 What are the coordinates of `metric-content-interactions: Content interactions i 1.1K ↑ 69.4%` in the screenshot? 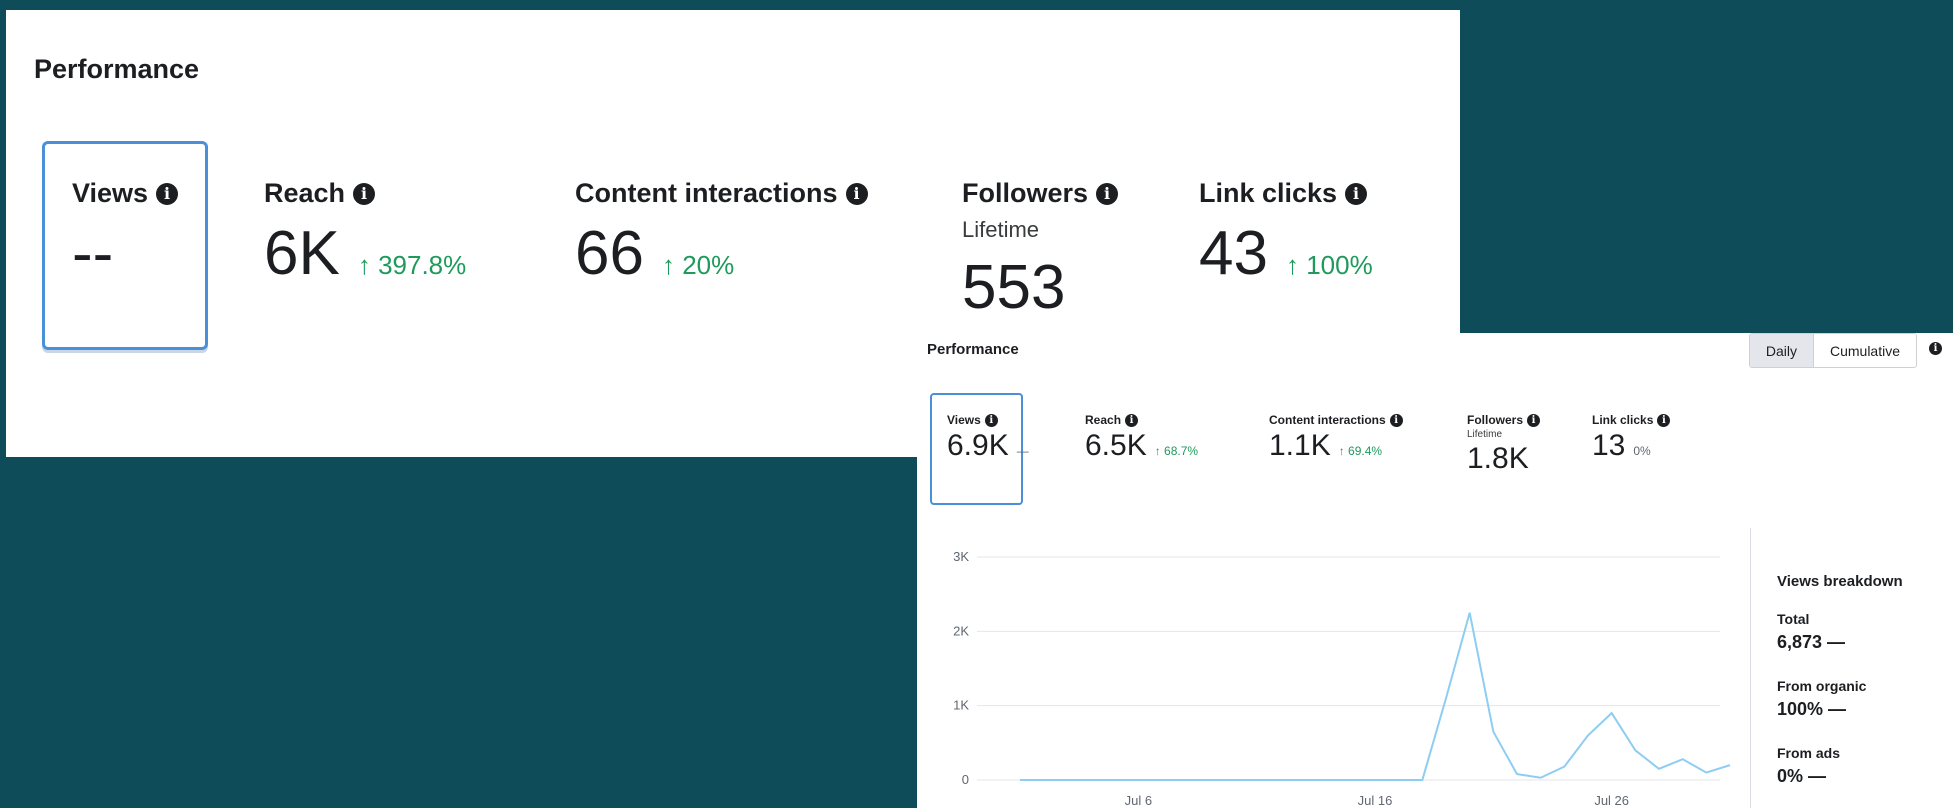 It's located at (1336, 437).